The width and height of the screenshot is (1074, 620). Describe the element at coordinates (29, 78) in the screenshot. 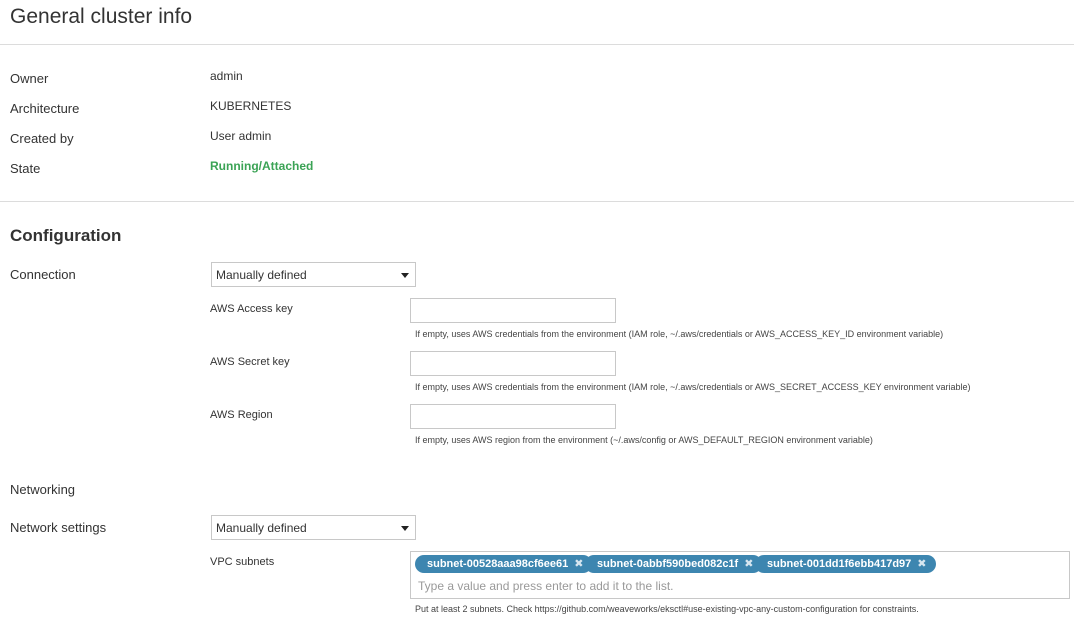

I see `owner-label: Owner` at that location.